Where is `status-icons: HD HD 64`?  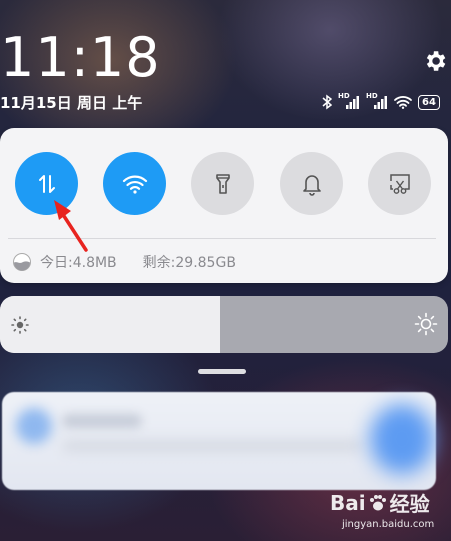 status-icons: HD HD 64 is located at coordinates (381, 101).